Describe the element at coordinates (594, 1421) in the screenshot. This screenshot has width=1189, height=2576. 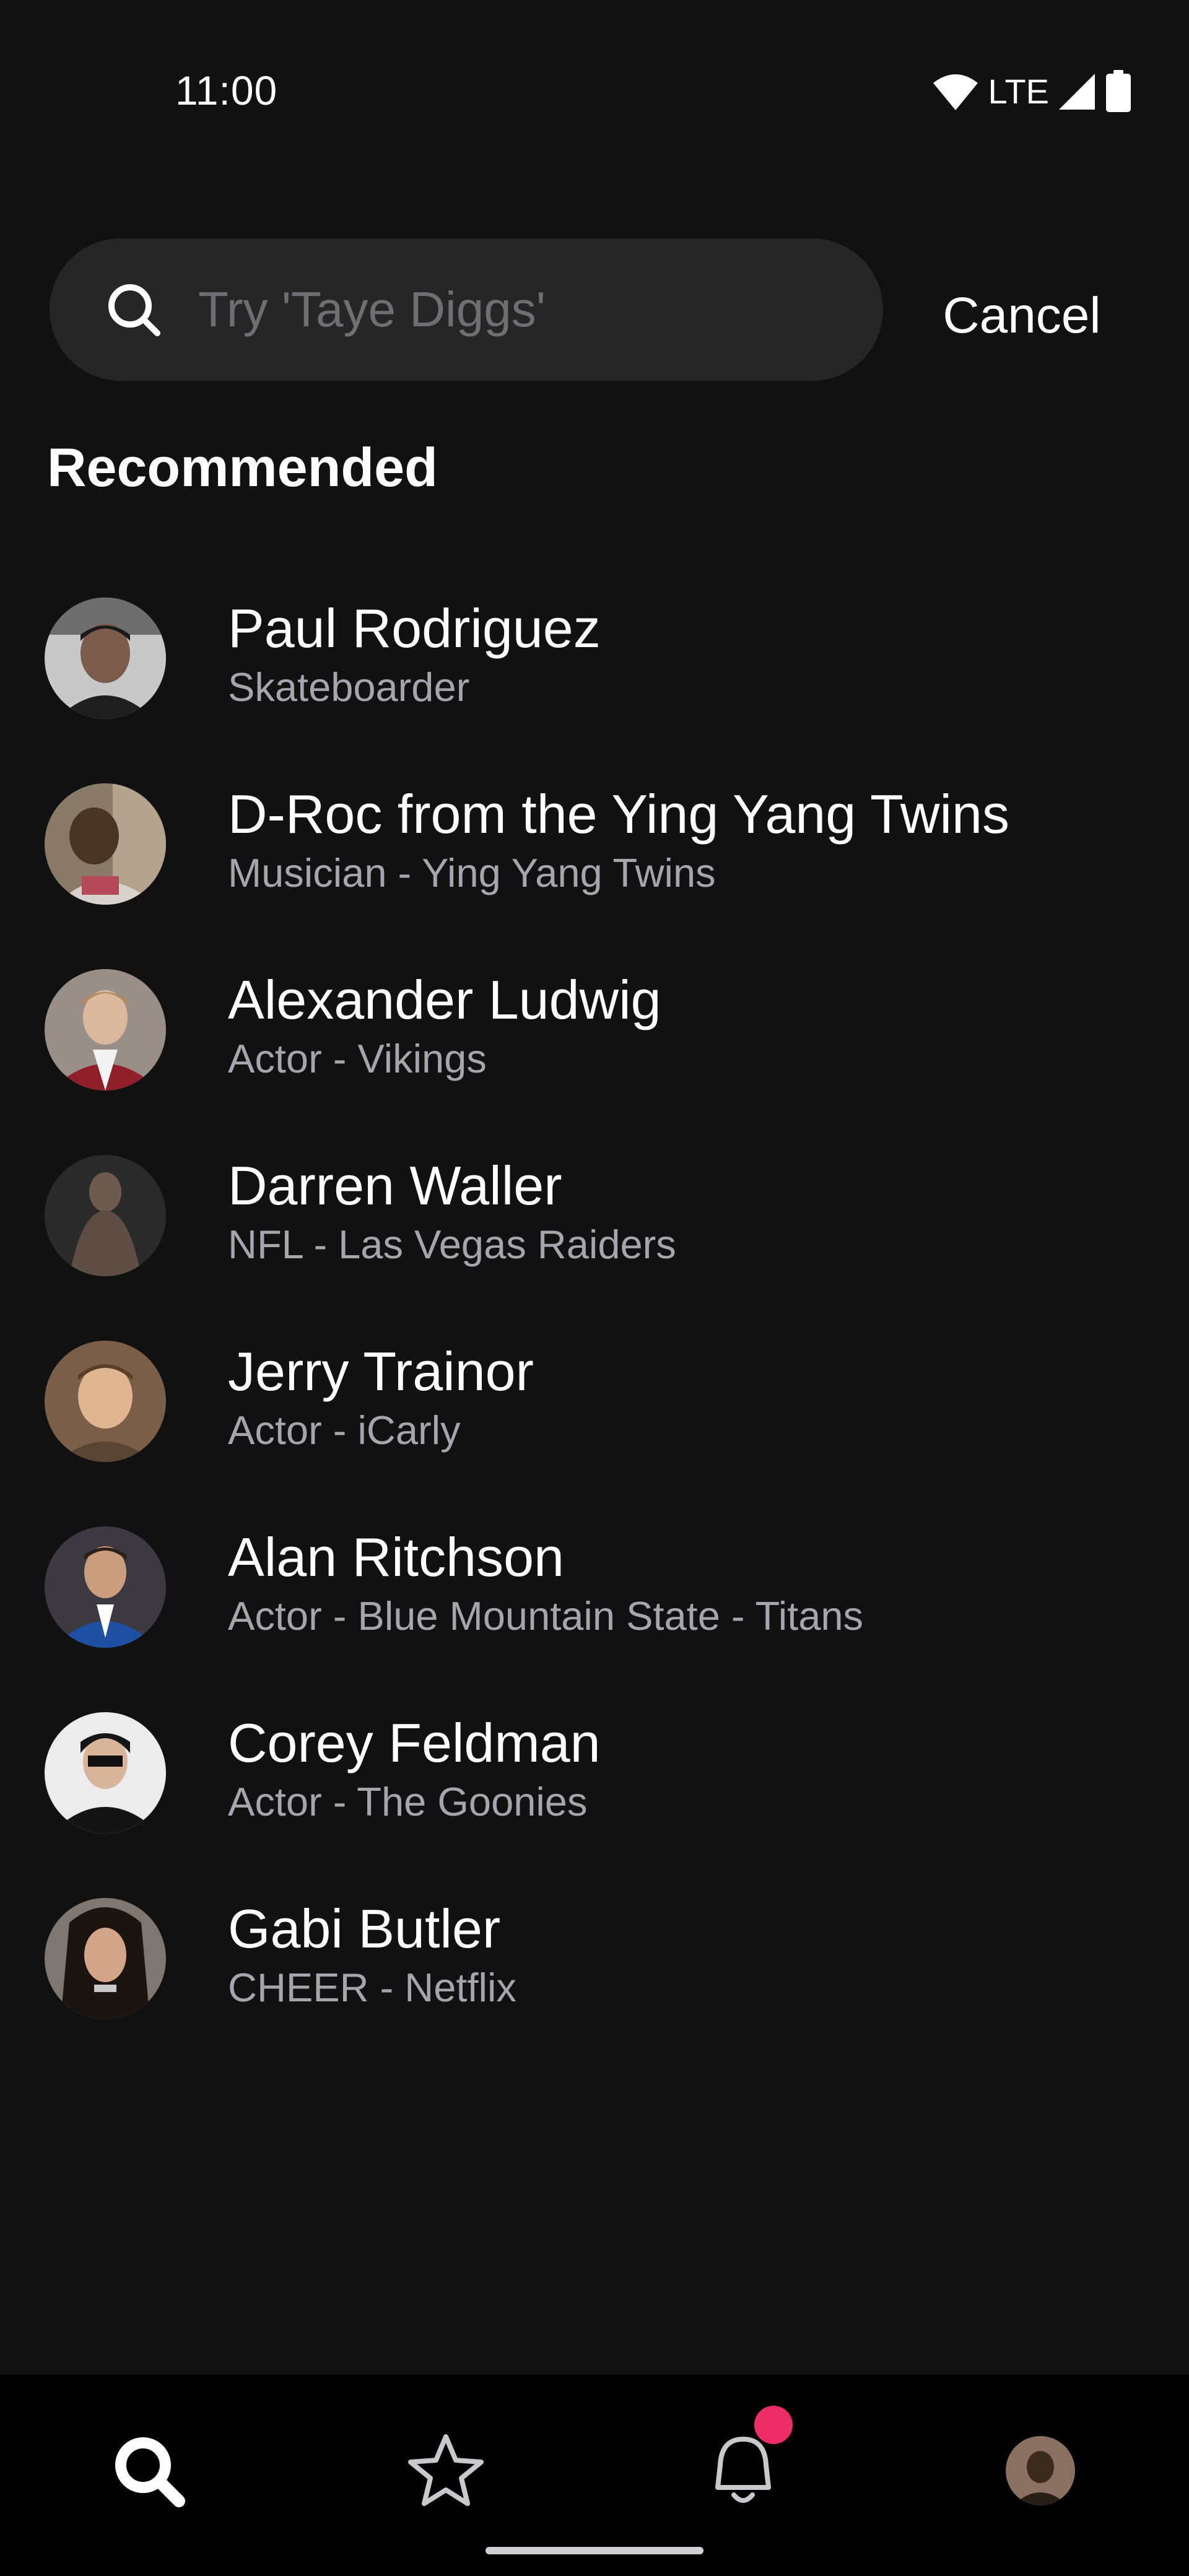
I see `list-item: Jerry Trainor Actor - iCarly` at that location.